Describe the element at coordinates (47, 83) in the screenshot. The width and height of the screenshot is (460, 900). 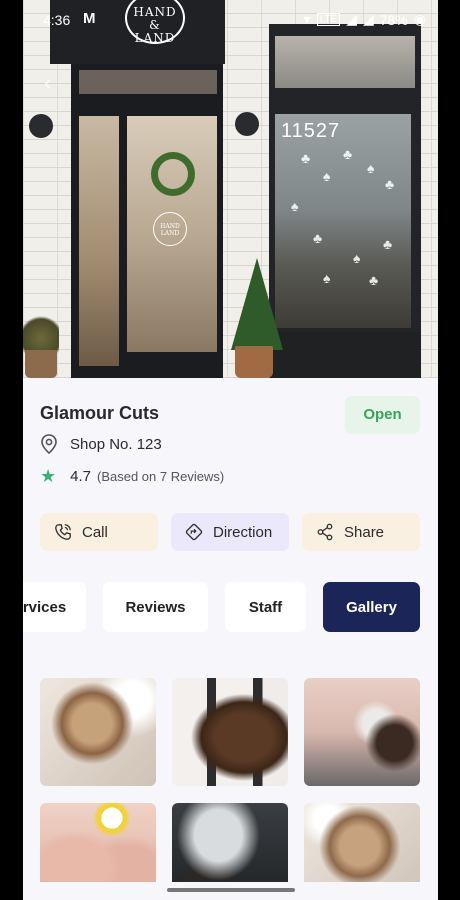
I see `back-arrow-icon: ‹` at that location.